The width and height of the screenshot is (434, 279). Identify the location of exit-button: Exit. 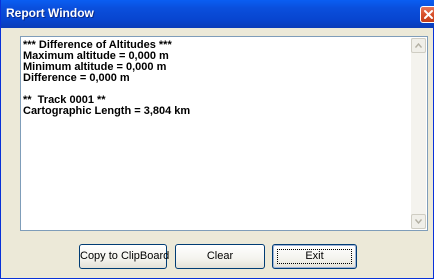
(314, 256).